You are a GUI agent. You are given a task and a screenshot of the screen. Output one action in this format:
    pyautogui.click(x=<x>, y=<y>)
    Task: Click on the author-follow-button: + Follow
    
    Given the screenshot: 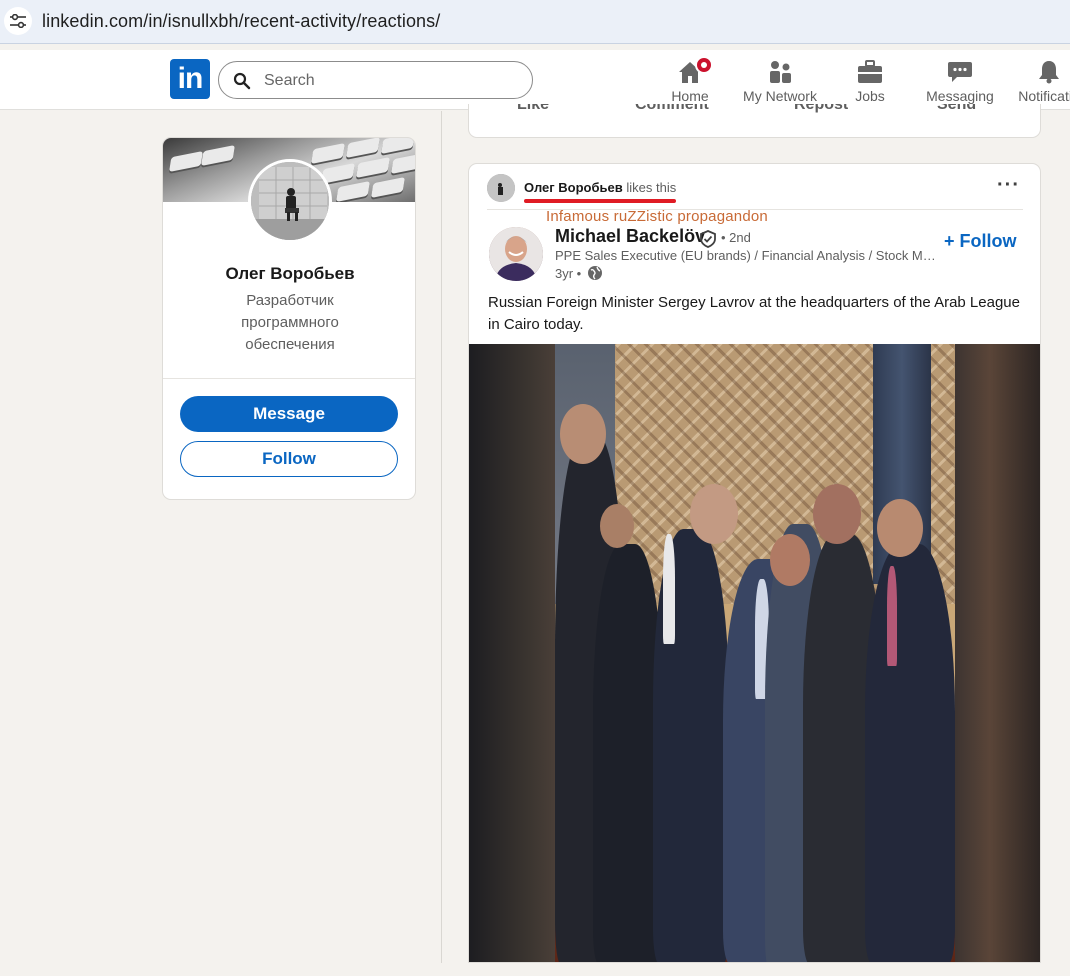 What is the action you would take?
    pyautogui.click(x=980, y=241)
    